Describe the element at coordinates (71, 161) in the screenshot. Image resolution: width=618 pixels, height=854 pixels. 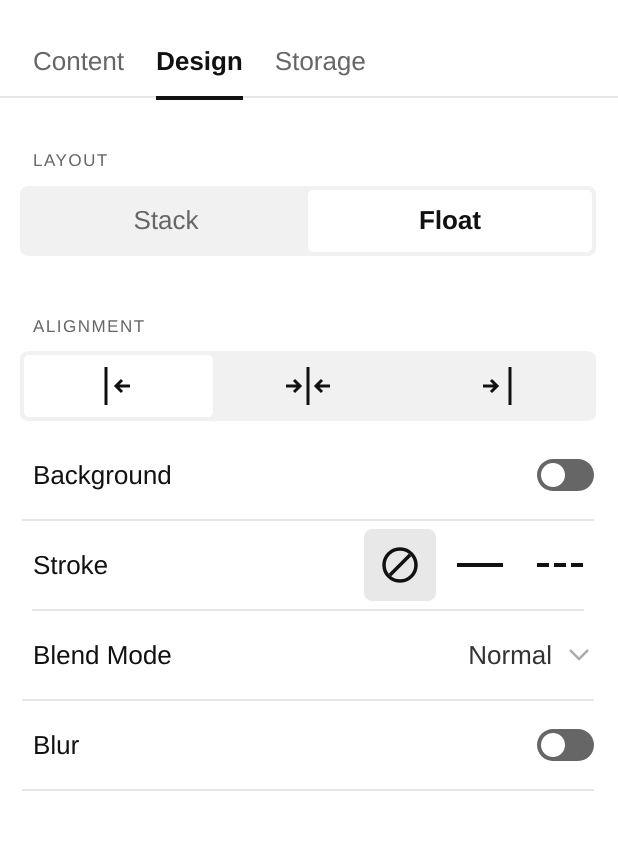
I see `section-label: LAYOUT` at that location.